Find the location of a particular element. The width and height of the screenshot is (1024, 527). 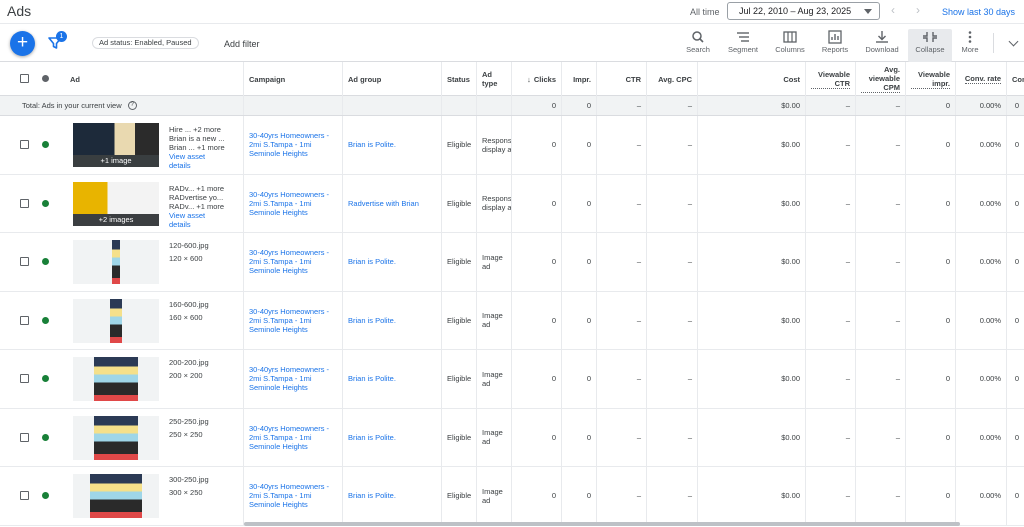

image-count-caption: +2 images is located at coordinates (116, 219).